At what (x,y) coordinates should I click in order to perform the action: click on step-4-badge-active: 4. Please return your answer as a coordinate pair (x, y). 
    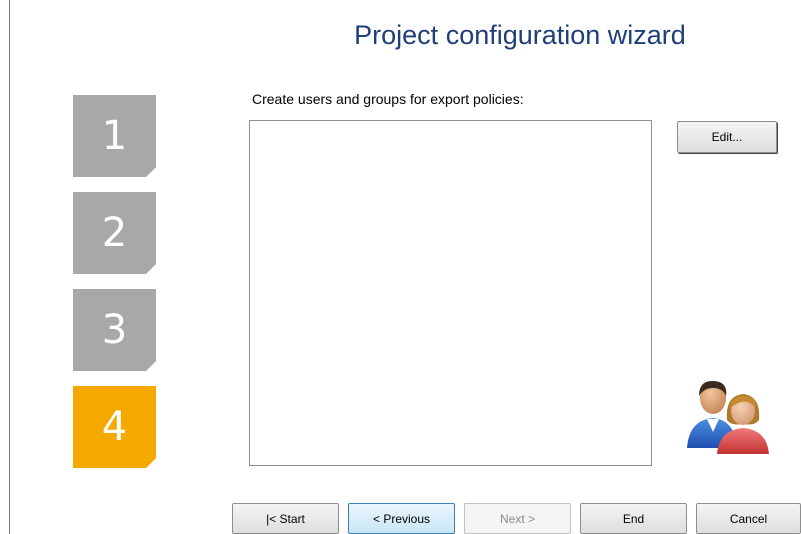
    Looking at the image, I should click on (114, 427).